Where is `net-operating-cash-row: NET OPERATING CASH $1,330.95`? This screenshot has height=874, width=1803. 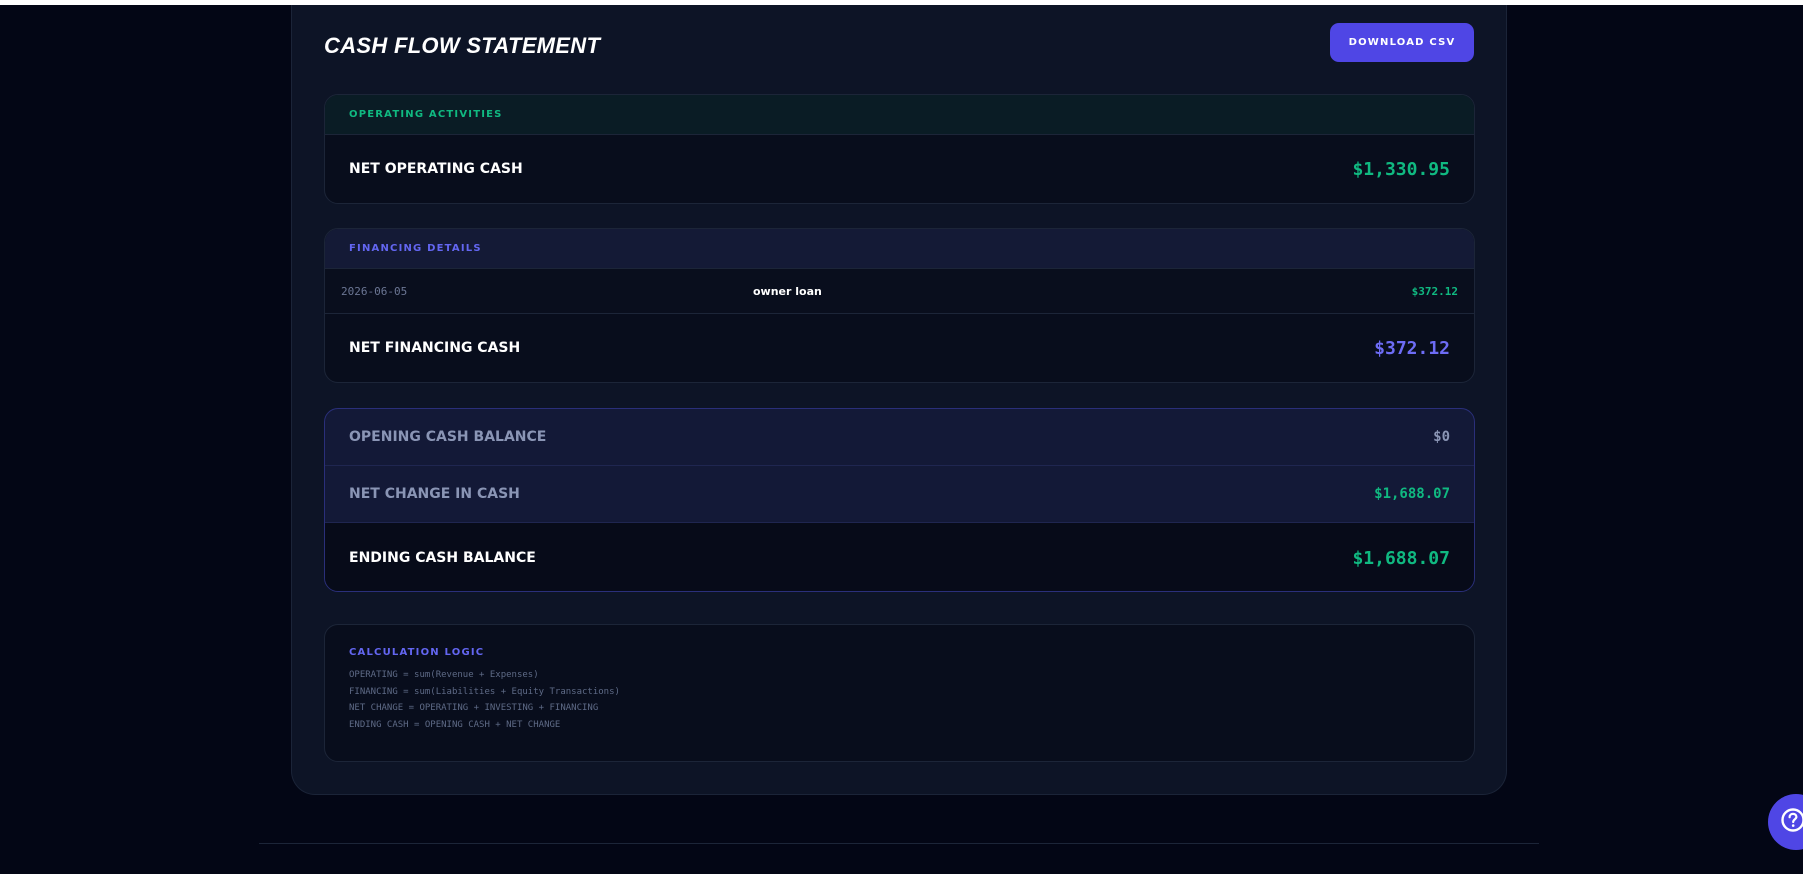
net-operating-cash-row: NET OPERATING CASH $1,330.95 is located at coordinates (899, 169).